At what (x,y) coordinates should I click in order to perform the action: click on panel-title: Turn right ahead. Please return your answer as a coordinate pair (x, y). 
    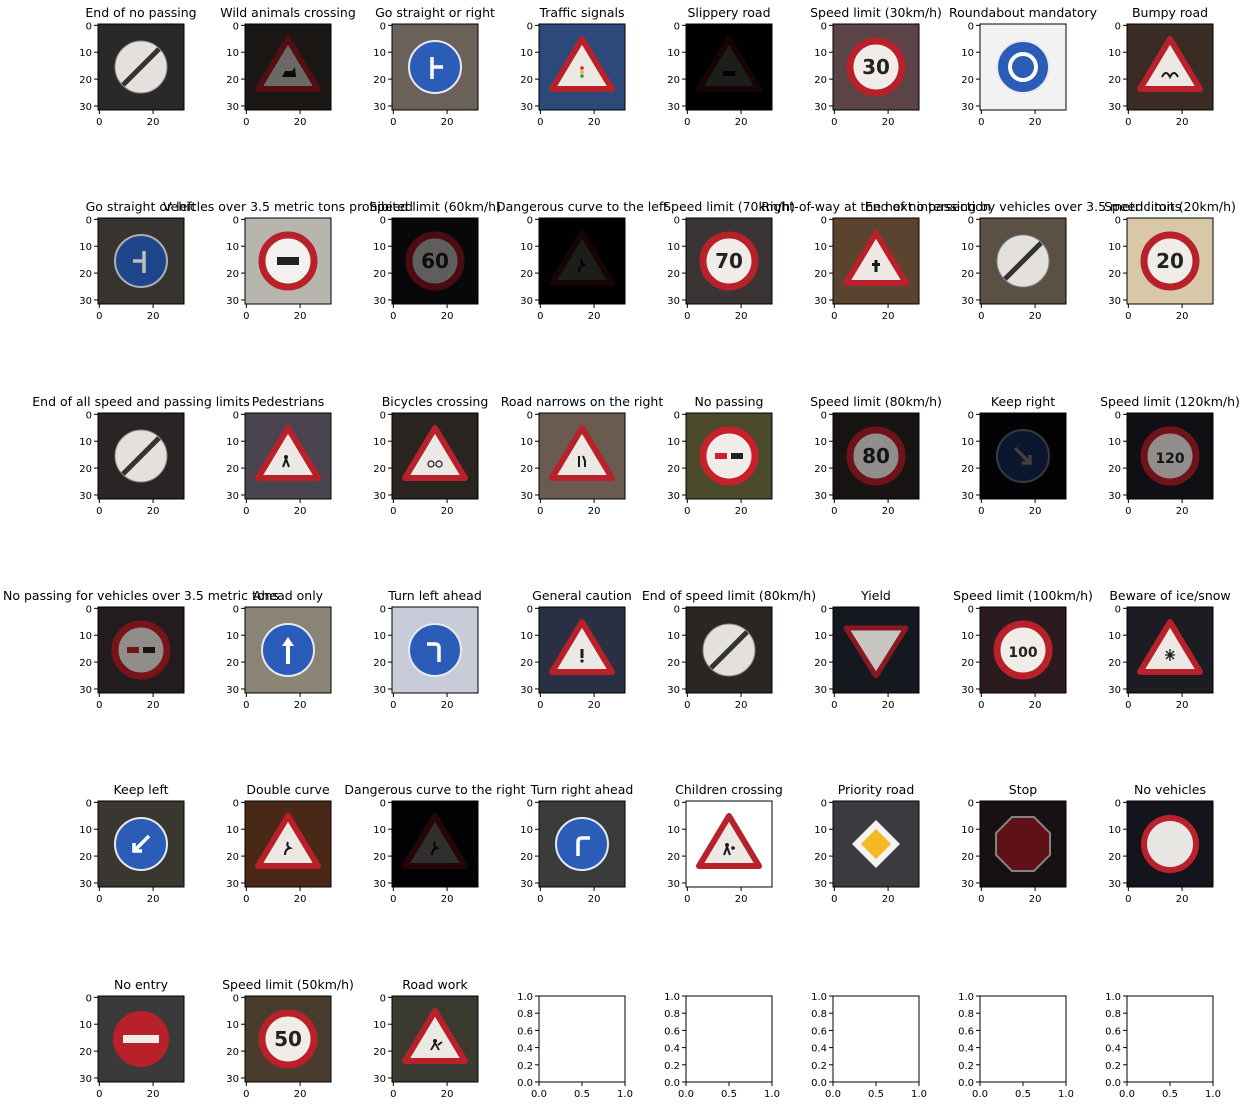
    Looking at the image, I should click on (582, 789).